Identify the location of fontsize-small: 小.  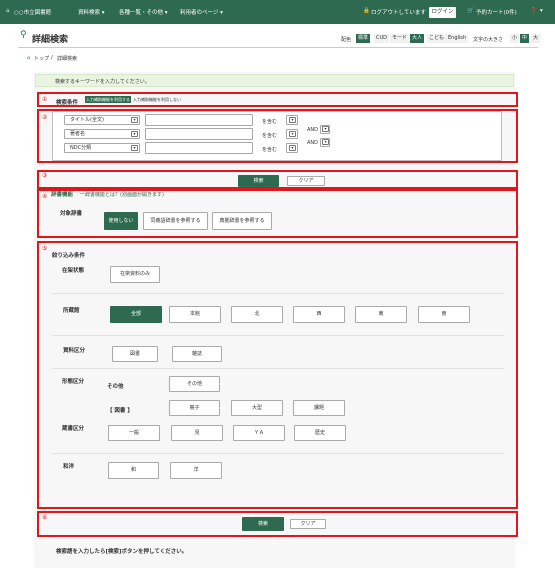
(515, 38).